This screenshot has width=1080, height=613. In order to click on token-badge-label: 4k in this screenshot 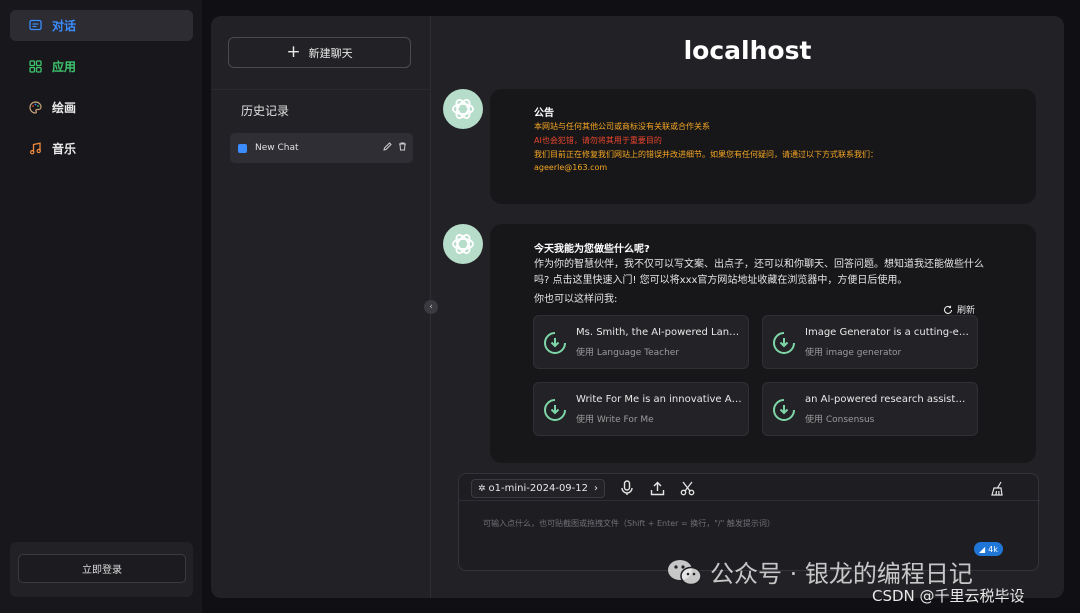, I will do `click(993, 549)`.